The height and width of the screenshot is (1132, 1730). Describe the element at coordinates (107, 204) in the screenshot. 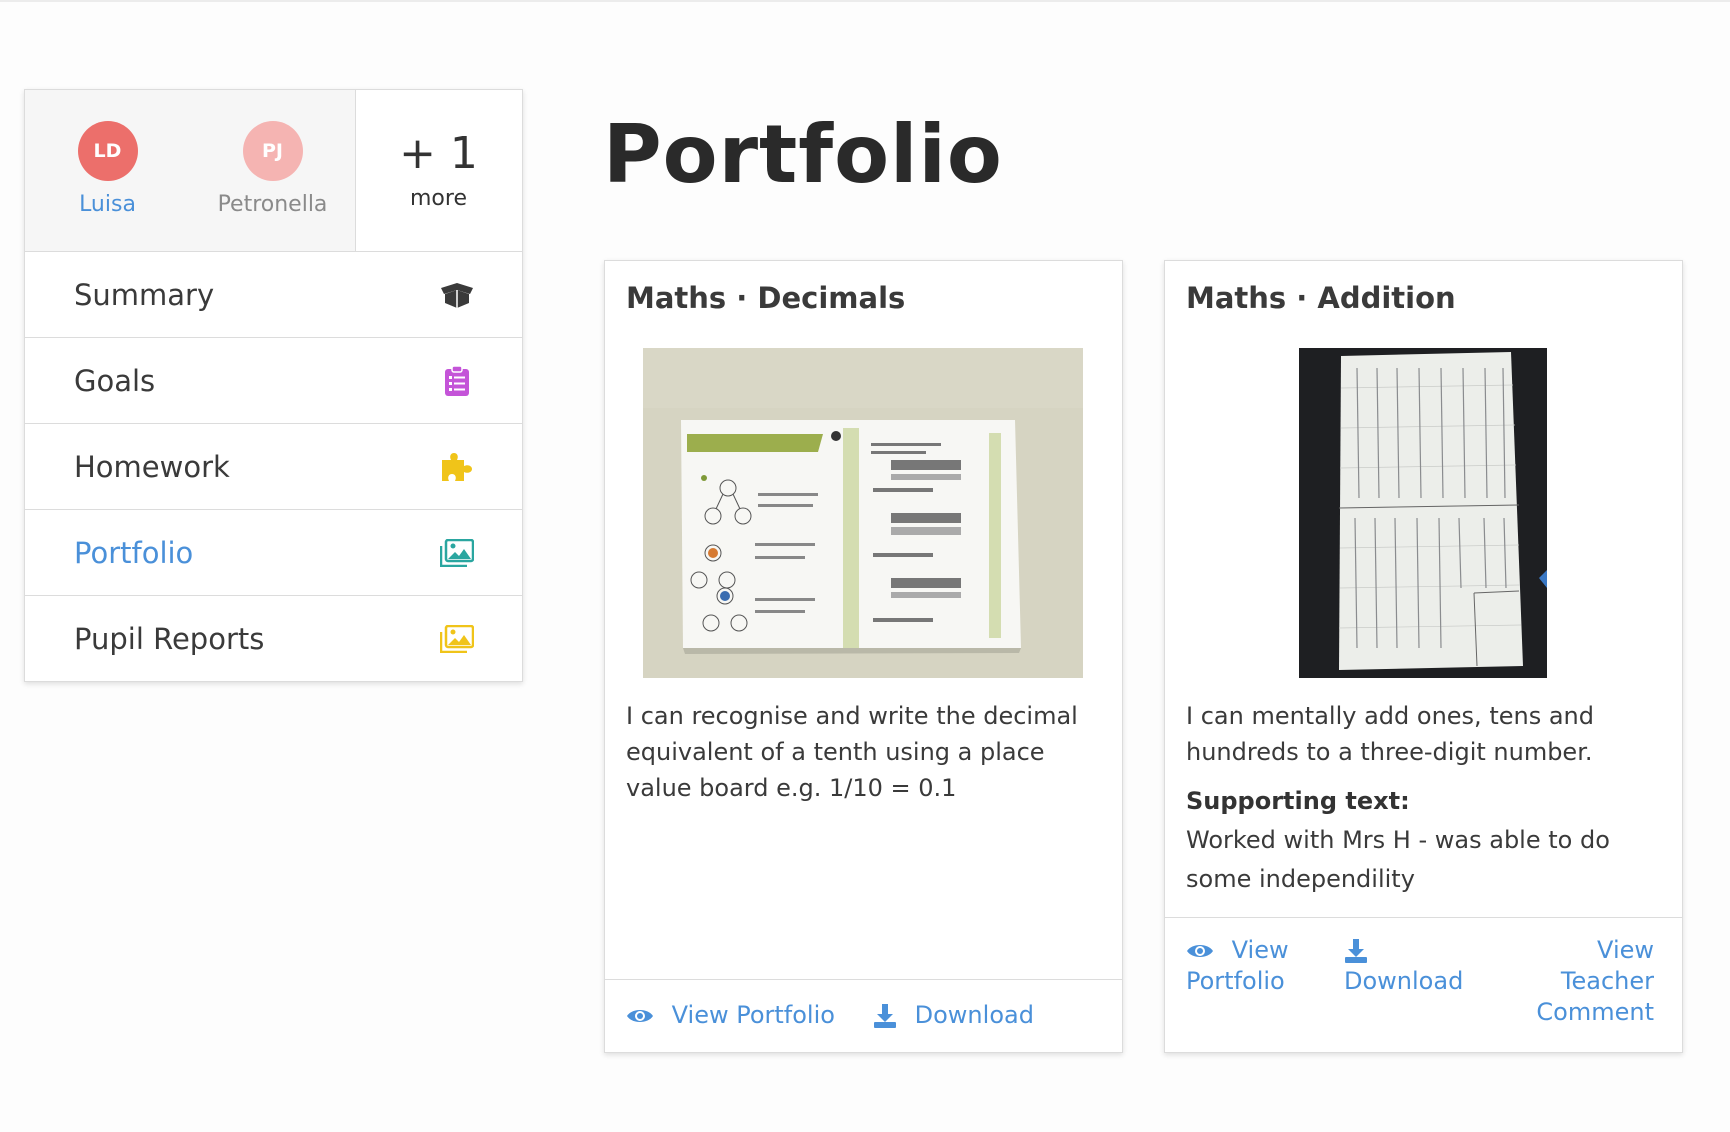

I see `pupil-name: Luisa` at that location.